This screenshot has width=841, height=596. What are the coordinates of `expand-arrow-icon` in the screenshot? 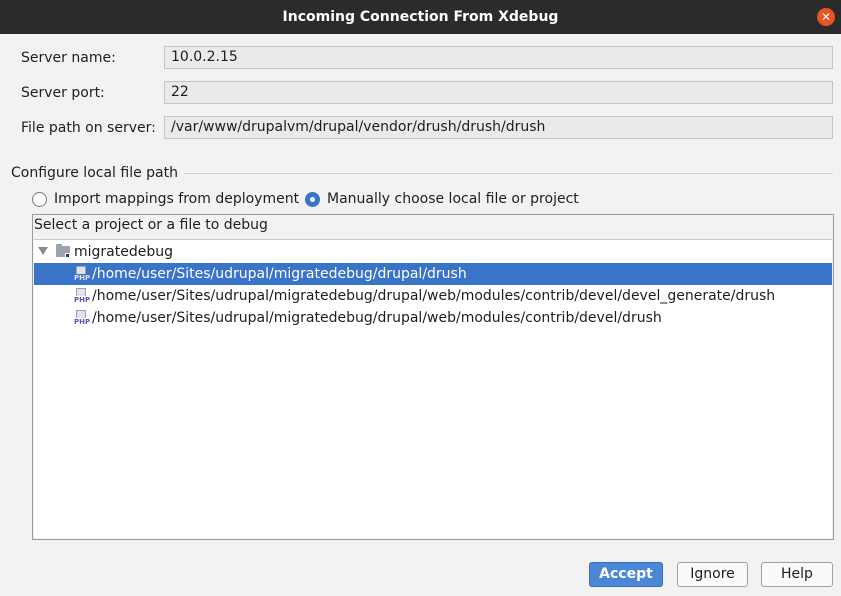 It's located at (43, 251).